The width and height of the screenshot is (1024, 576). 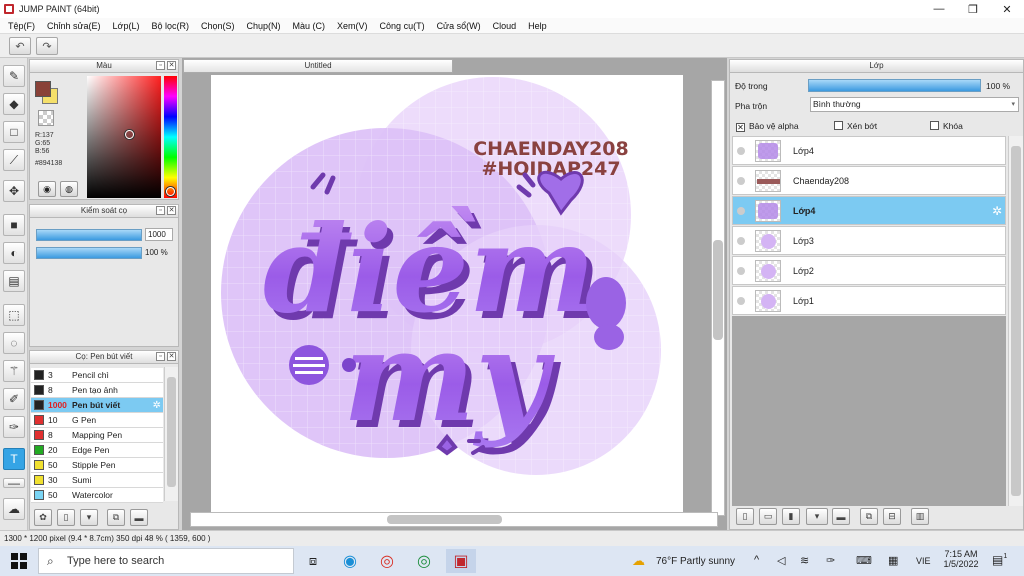 I want to click on color-cursor, so click(x=129, y=134).